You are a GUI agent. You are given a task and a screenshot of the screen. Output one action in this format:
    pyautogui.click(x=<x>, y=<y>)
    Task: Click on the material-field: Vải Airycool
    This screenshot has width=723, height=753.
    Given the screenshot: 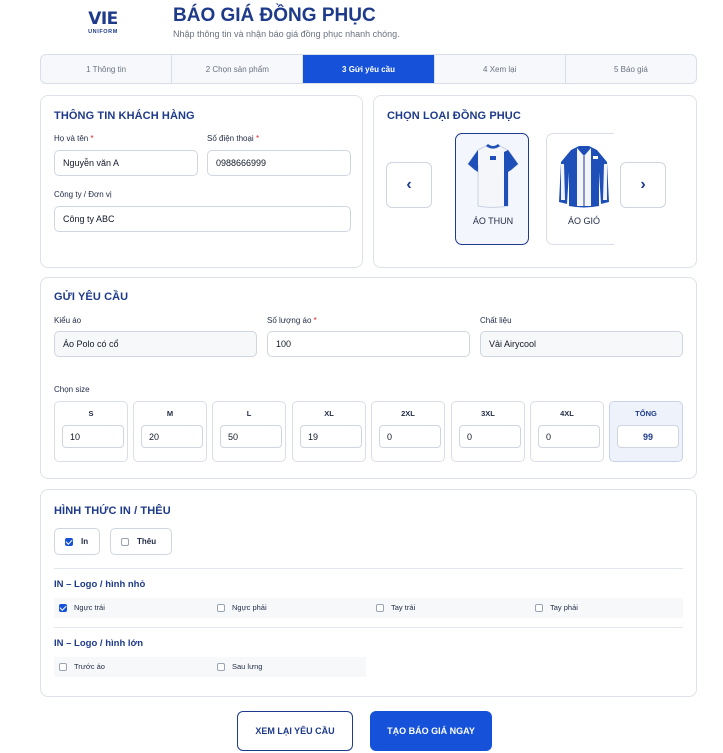 What is the action you would take?
    pyautogui.click(x=581, y=344)
    